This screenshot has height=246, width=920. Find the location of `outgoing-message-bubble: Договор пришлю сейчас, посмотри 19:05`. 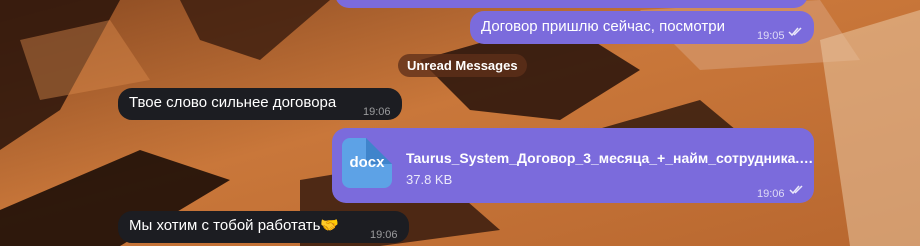

outgoing-message-bubble: Договор пришлю сейчас, посмотри 19:05 is located at coordinates (642, 27).